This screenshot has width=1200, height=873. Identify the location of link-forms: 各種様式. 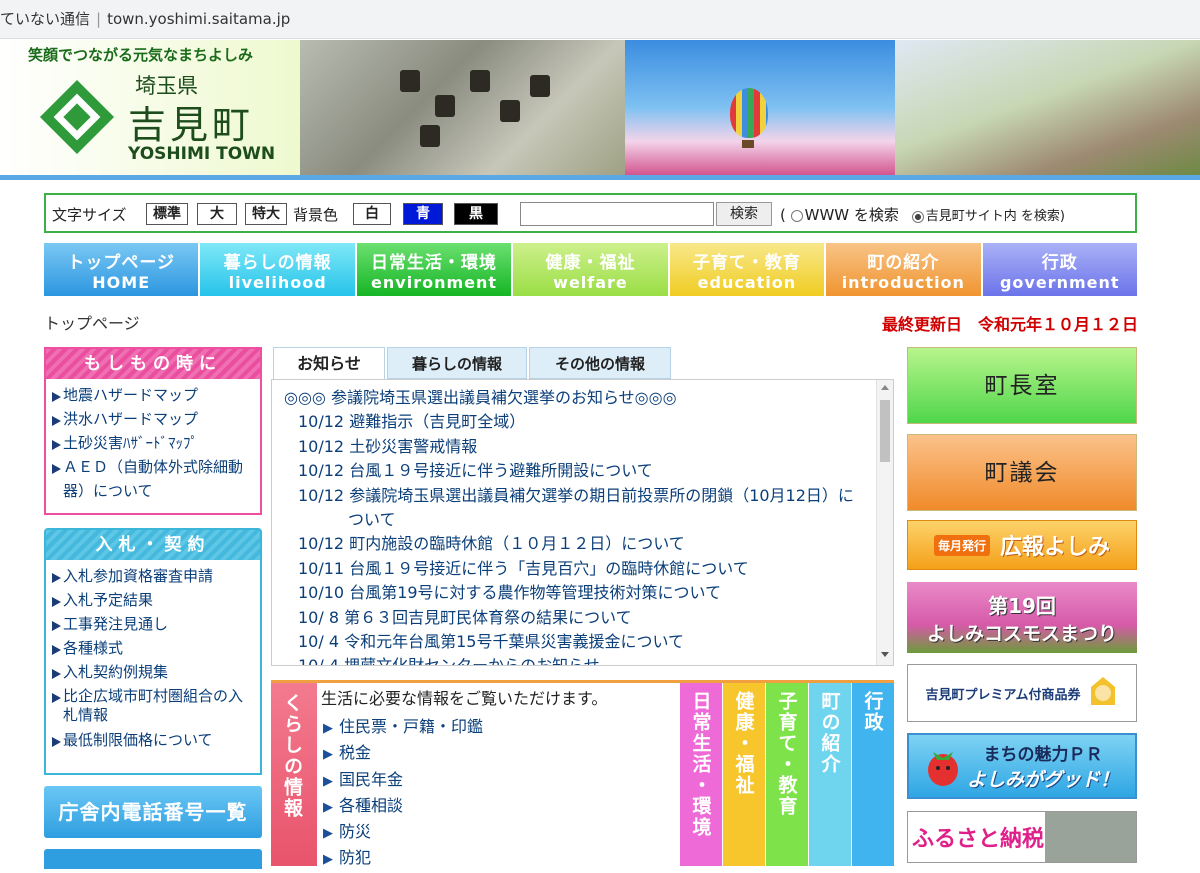
(154, 648).